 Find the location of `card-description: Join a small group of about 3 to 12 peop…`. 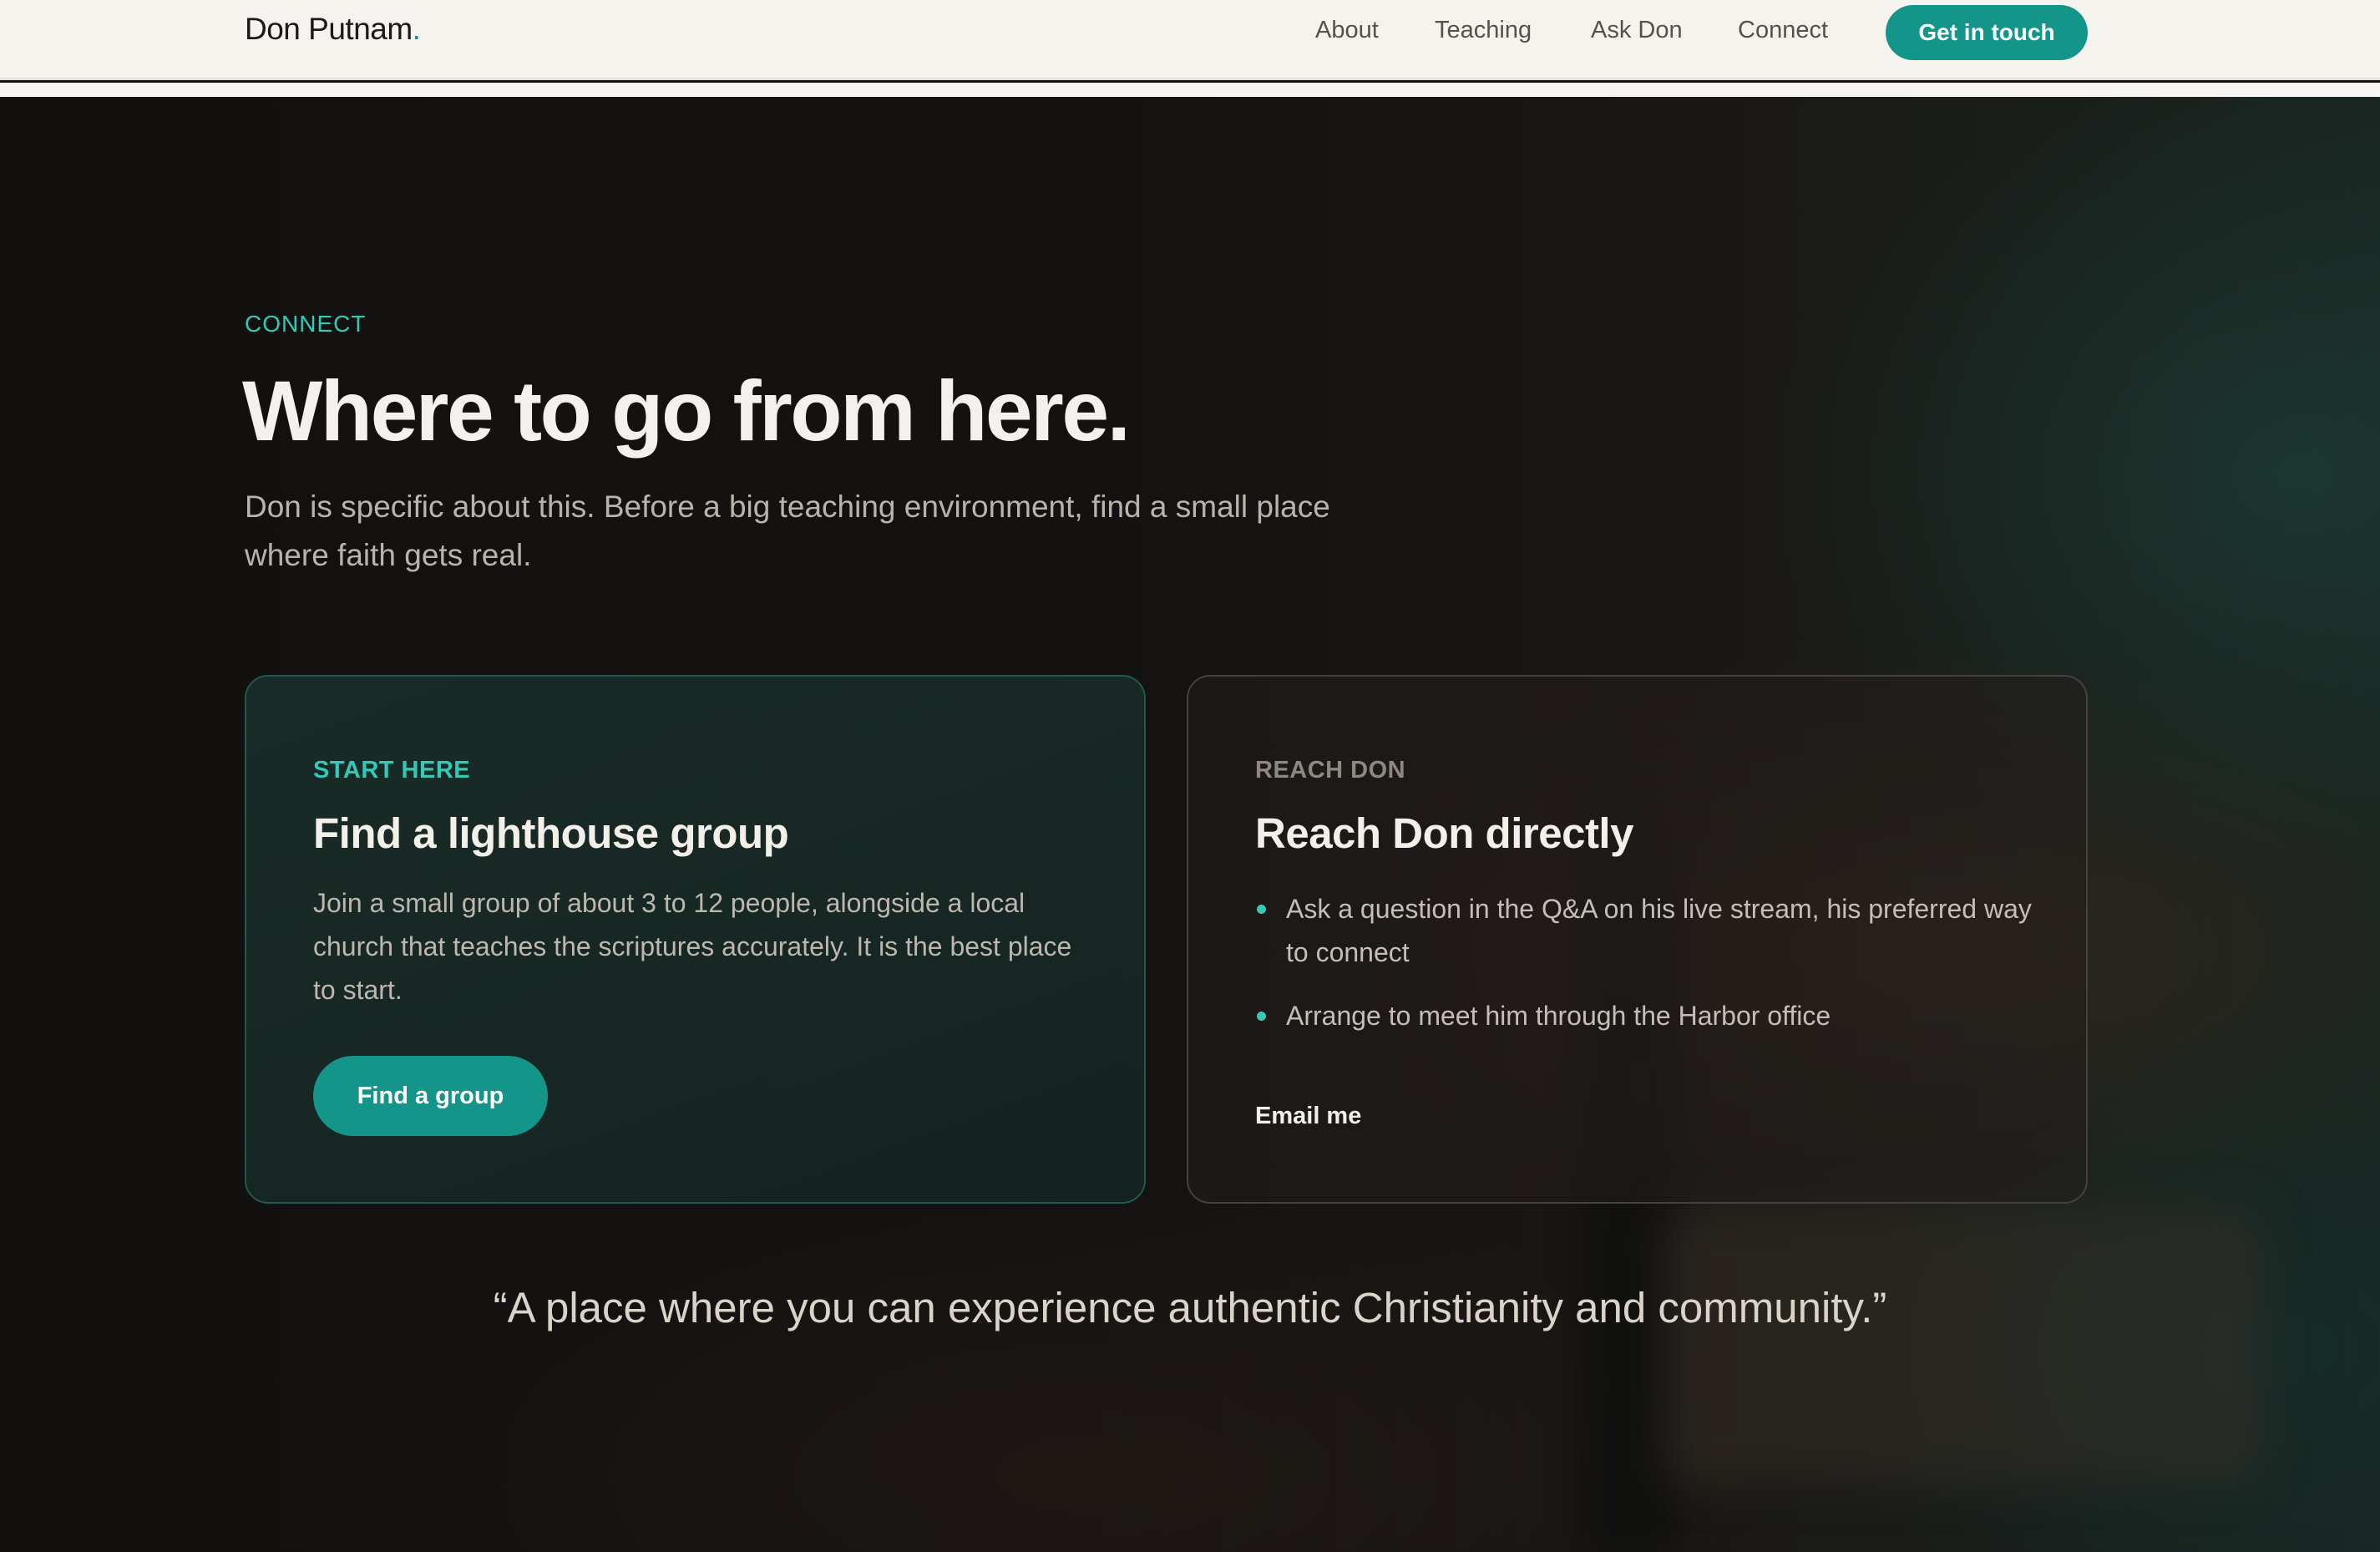

card-description: Join a small group of about 3 to 12 peop… is located at coordinates (692, 946).